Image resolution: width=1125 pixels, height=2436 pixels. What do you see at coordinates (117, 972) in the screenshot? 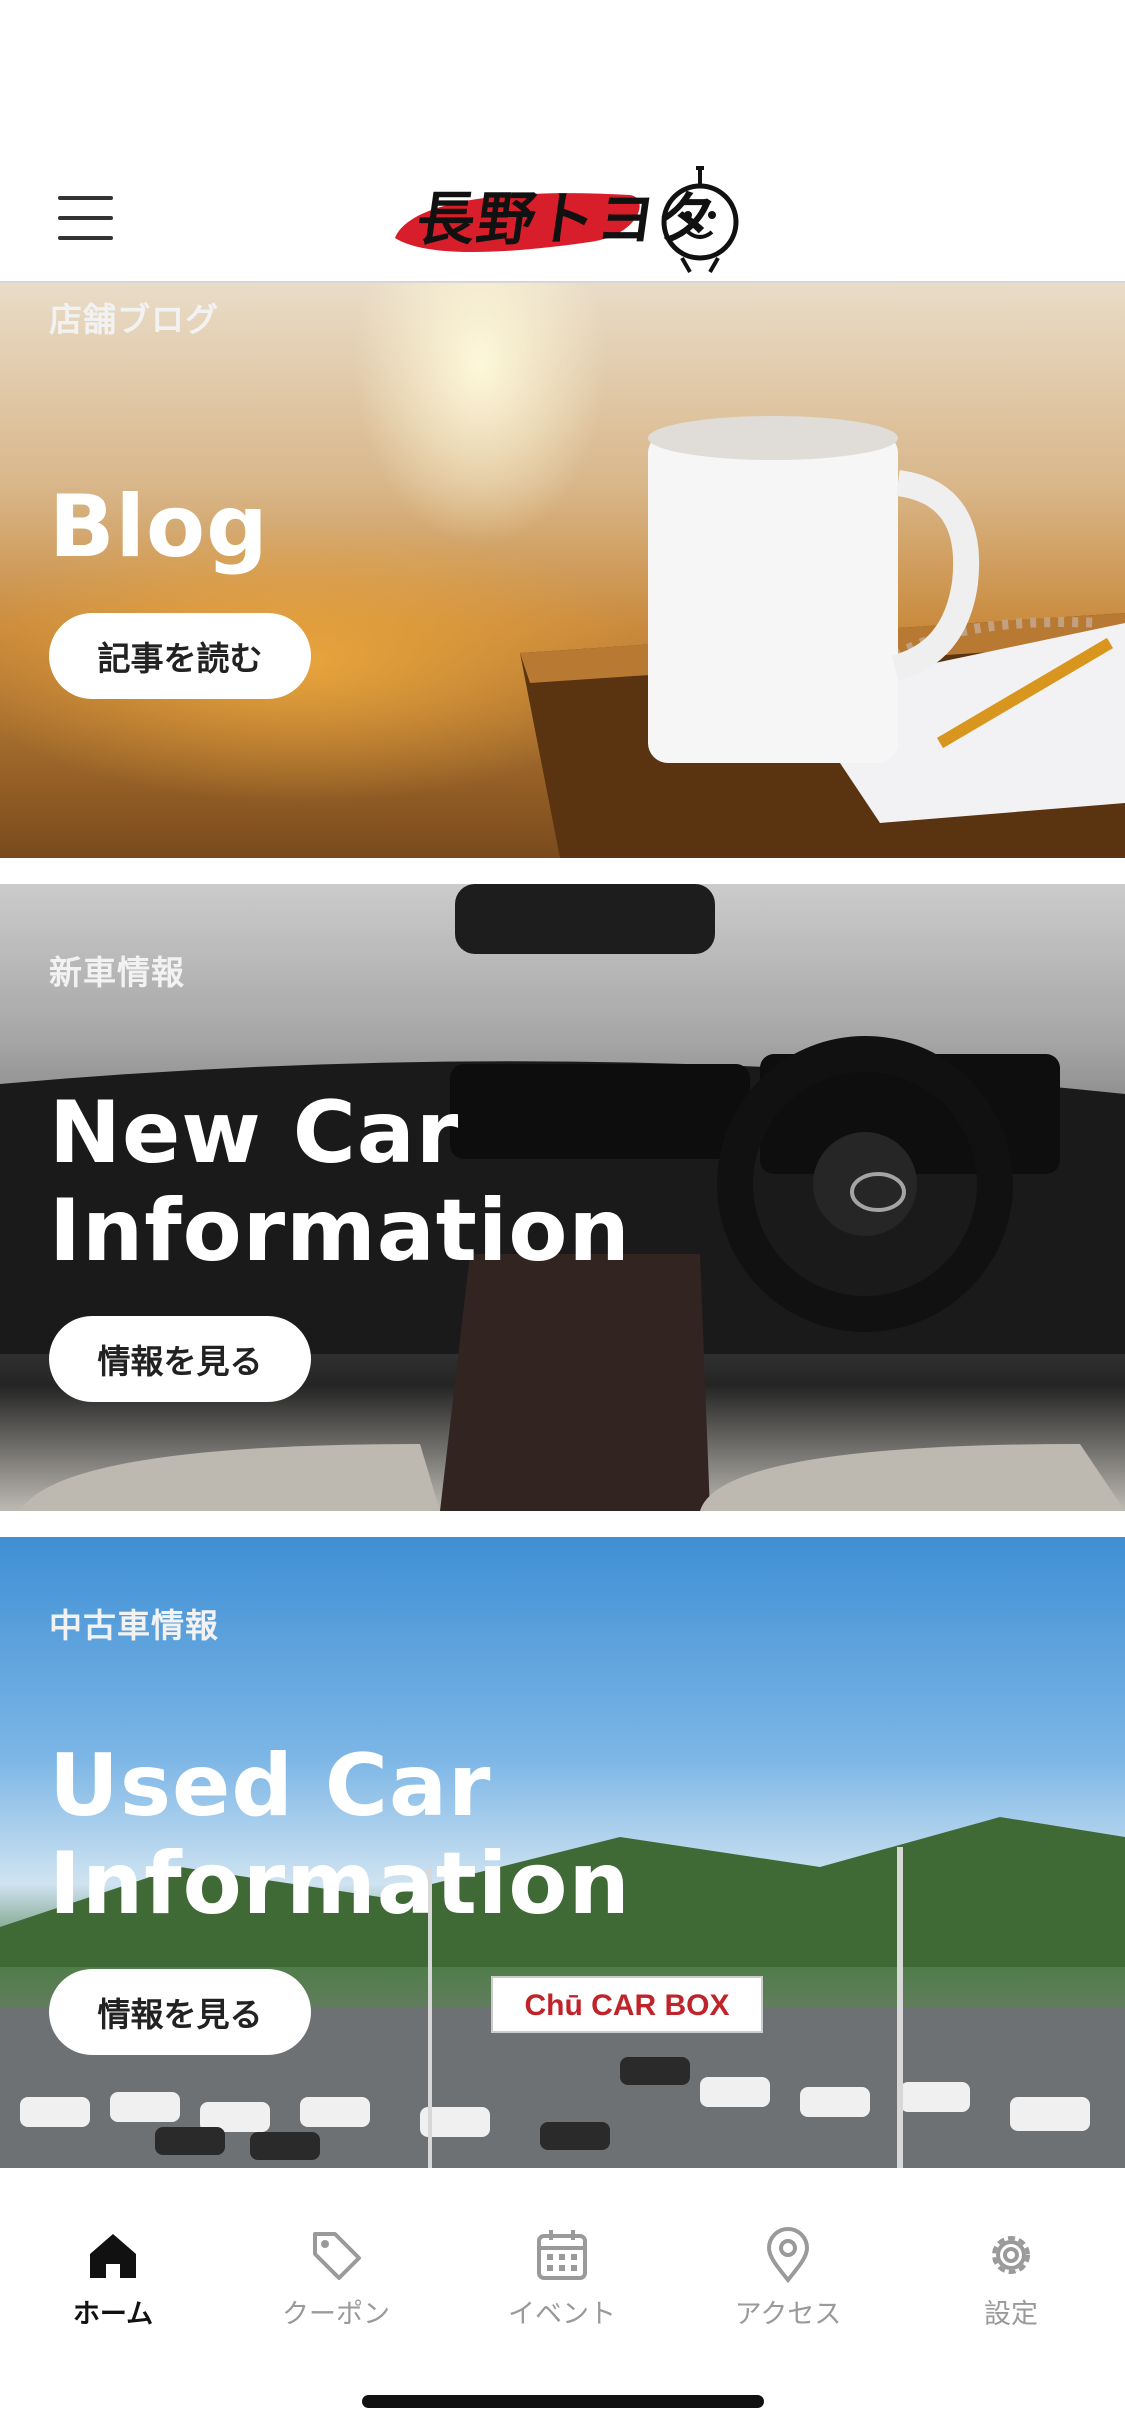
I see `new-car-category-label: 新車情報` at bounding box center [117, 972].